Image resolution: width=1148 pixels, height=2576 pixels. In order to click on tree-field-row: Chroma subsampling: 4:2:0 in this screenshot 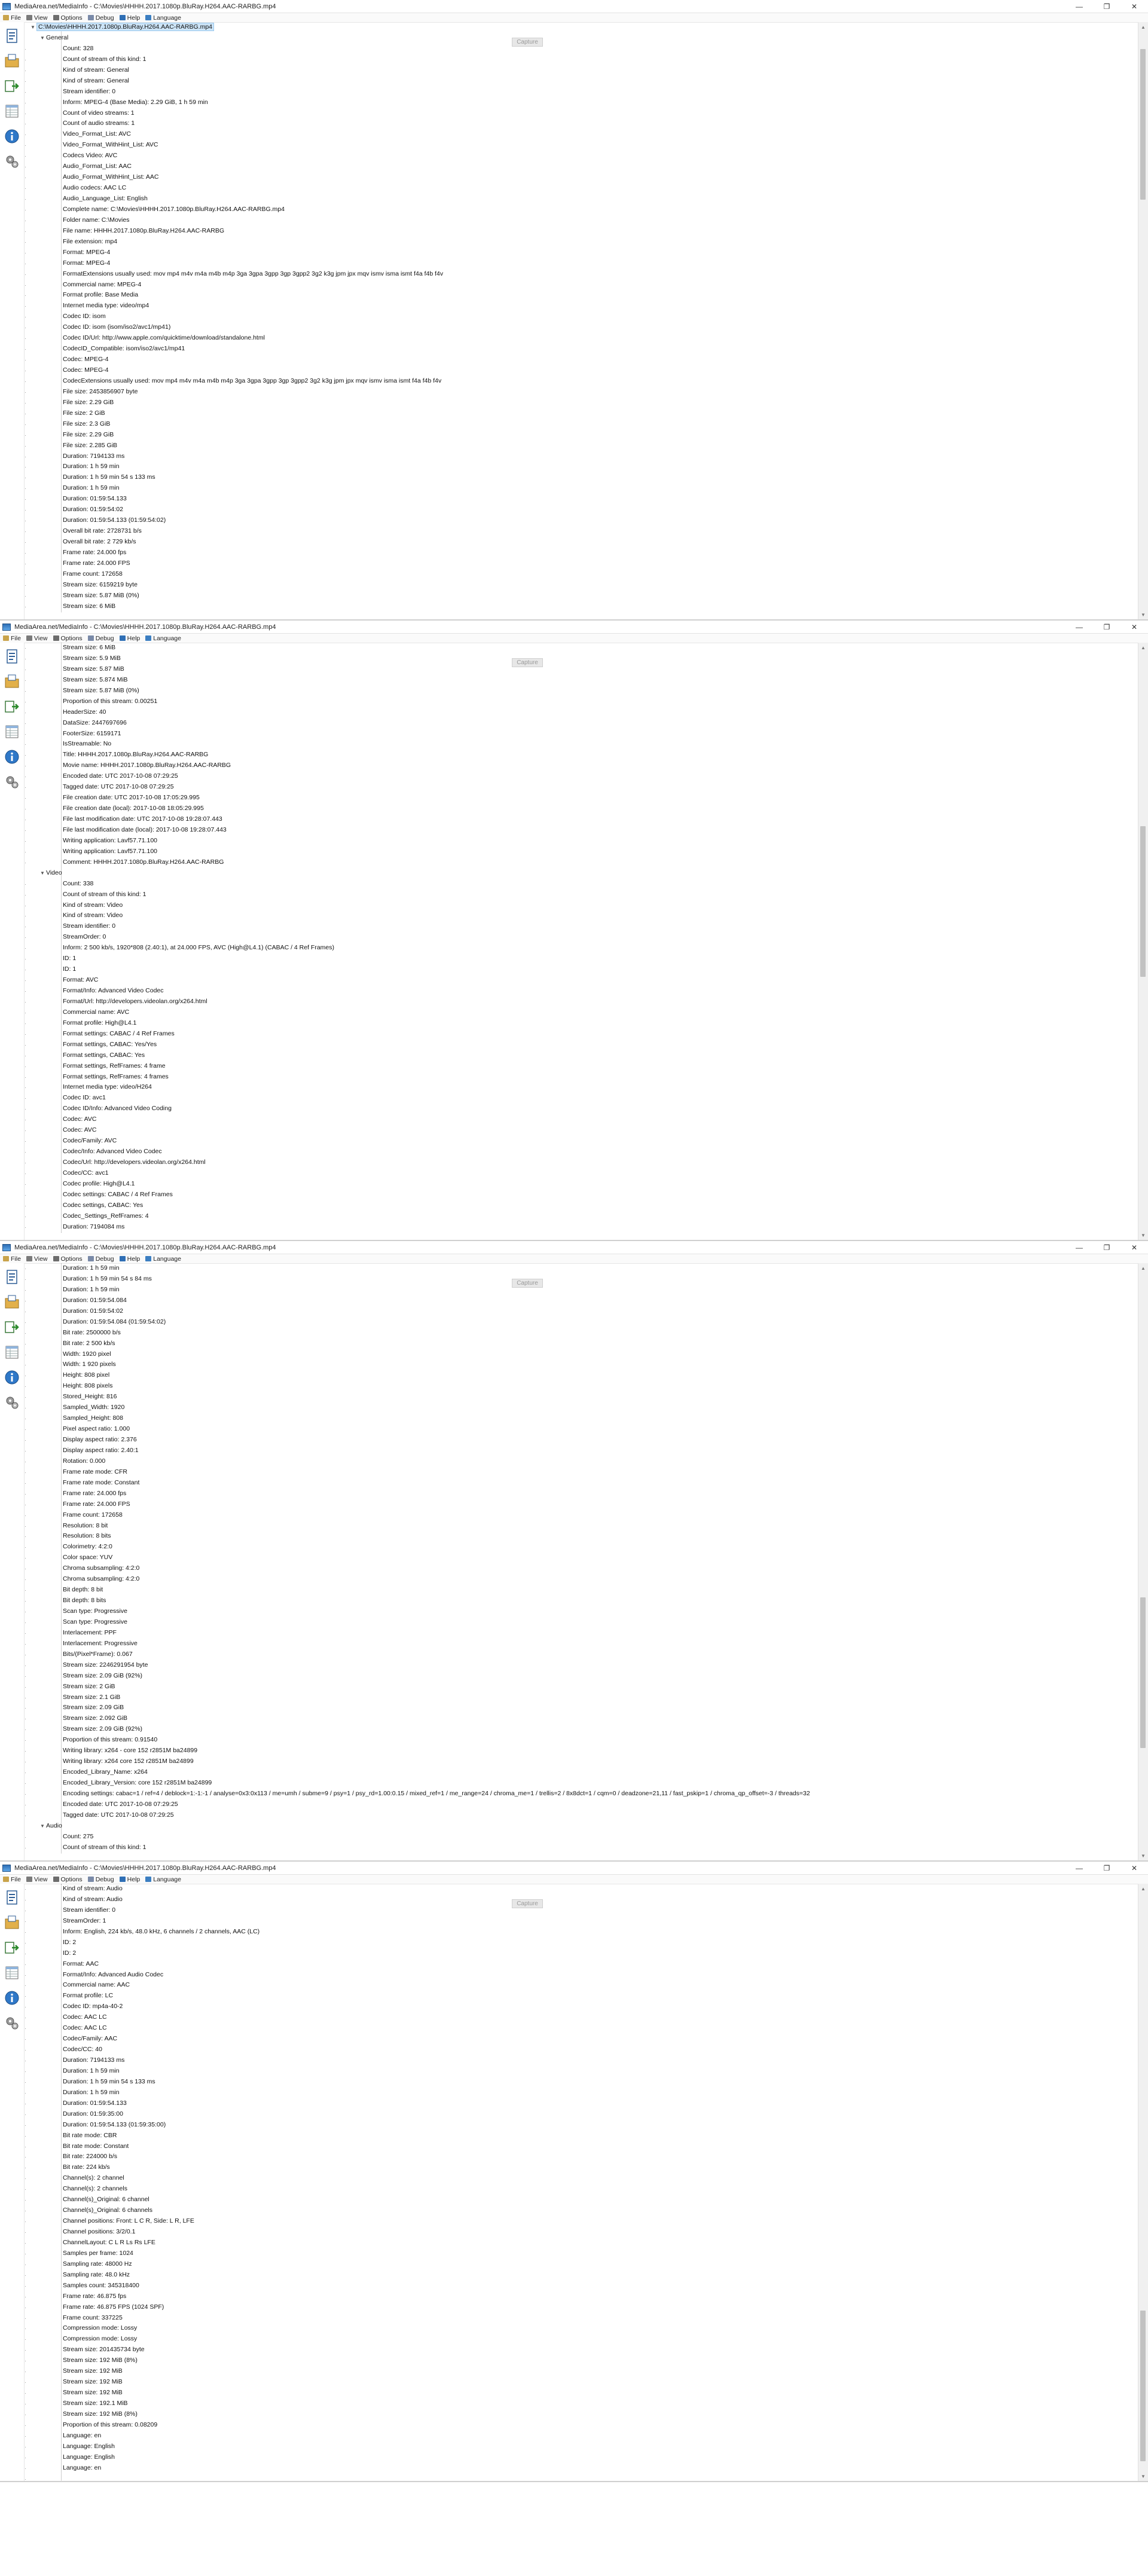, I will do `click(581, 1579)`.